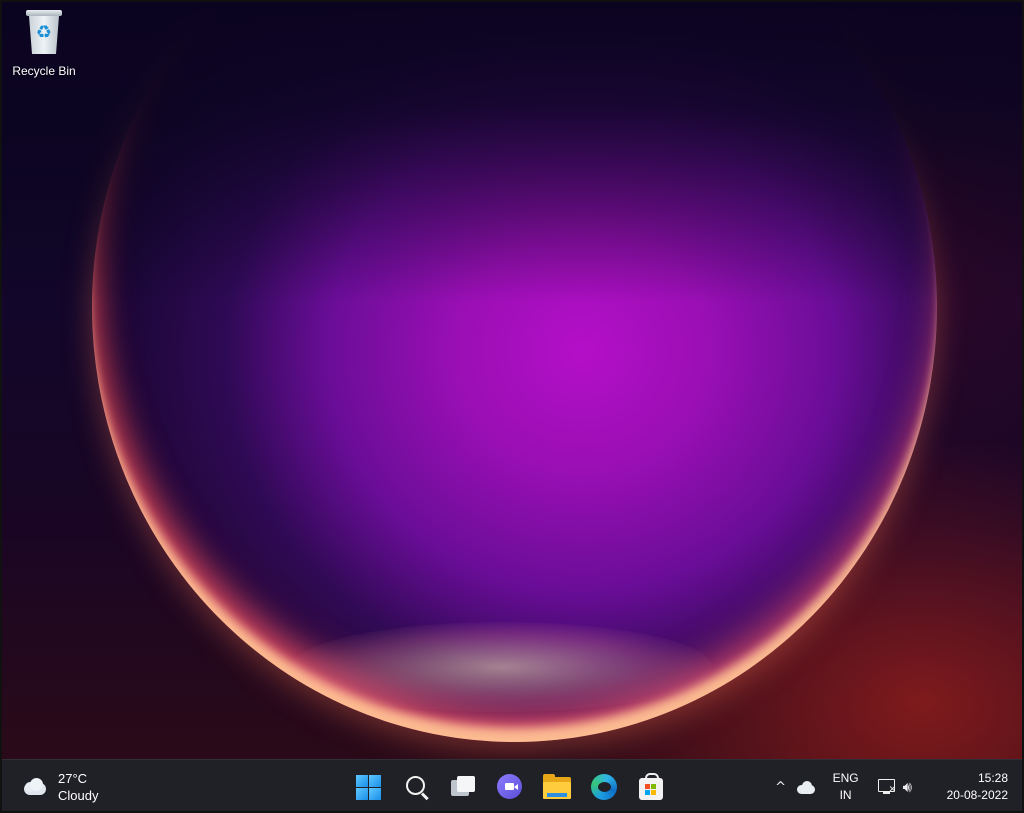  What do you see at coordinates (44, 33) in the screenshot?
I see `recycle-bin-icon: ♻` at bounding box center [44, 33].